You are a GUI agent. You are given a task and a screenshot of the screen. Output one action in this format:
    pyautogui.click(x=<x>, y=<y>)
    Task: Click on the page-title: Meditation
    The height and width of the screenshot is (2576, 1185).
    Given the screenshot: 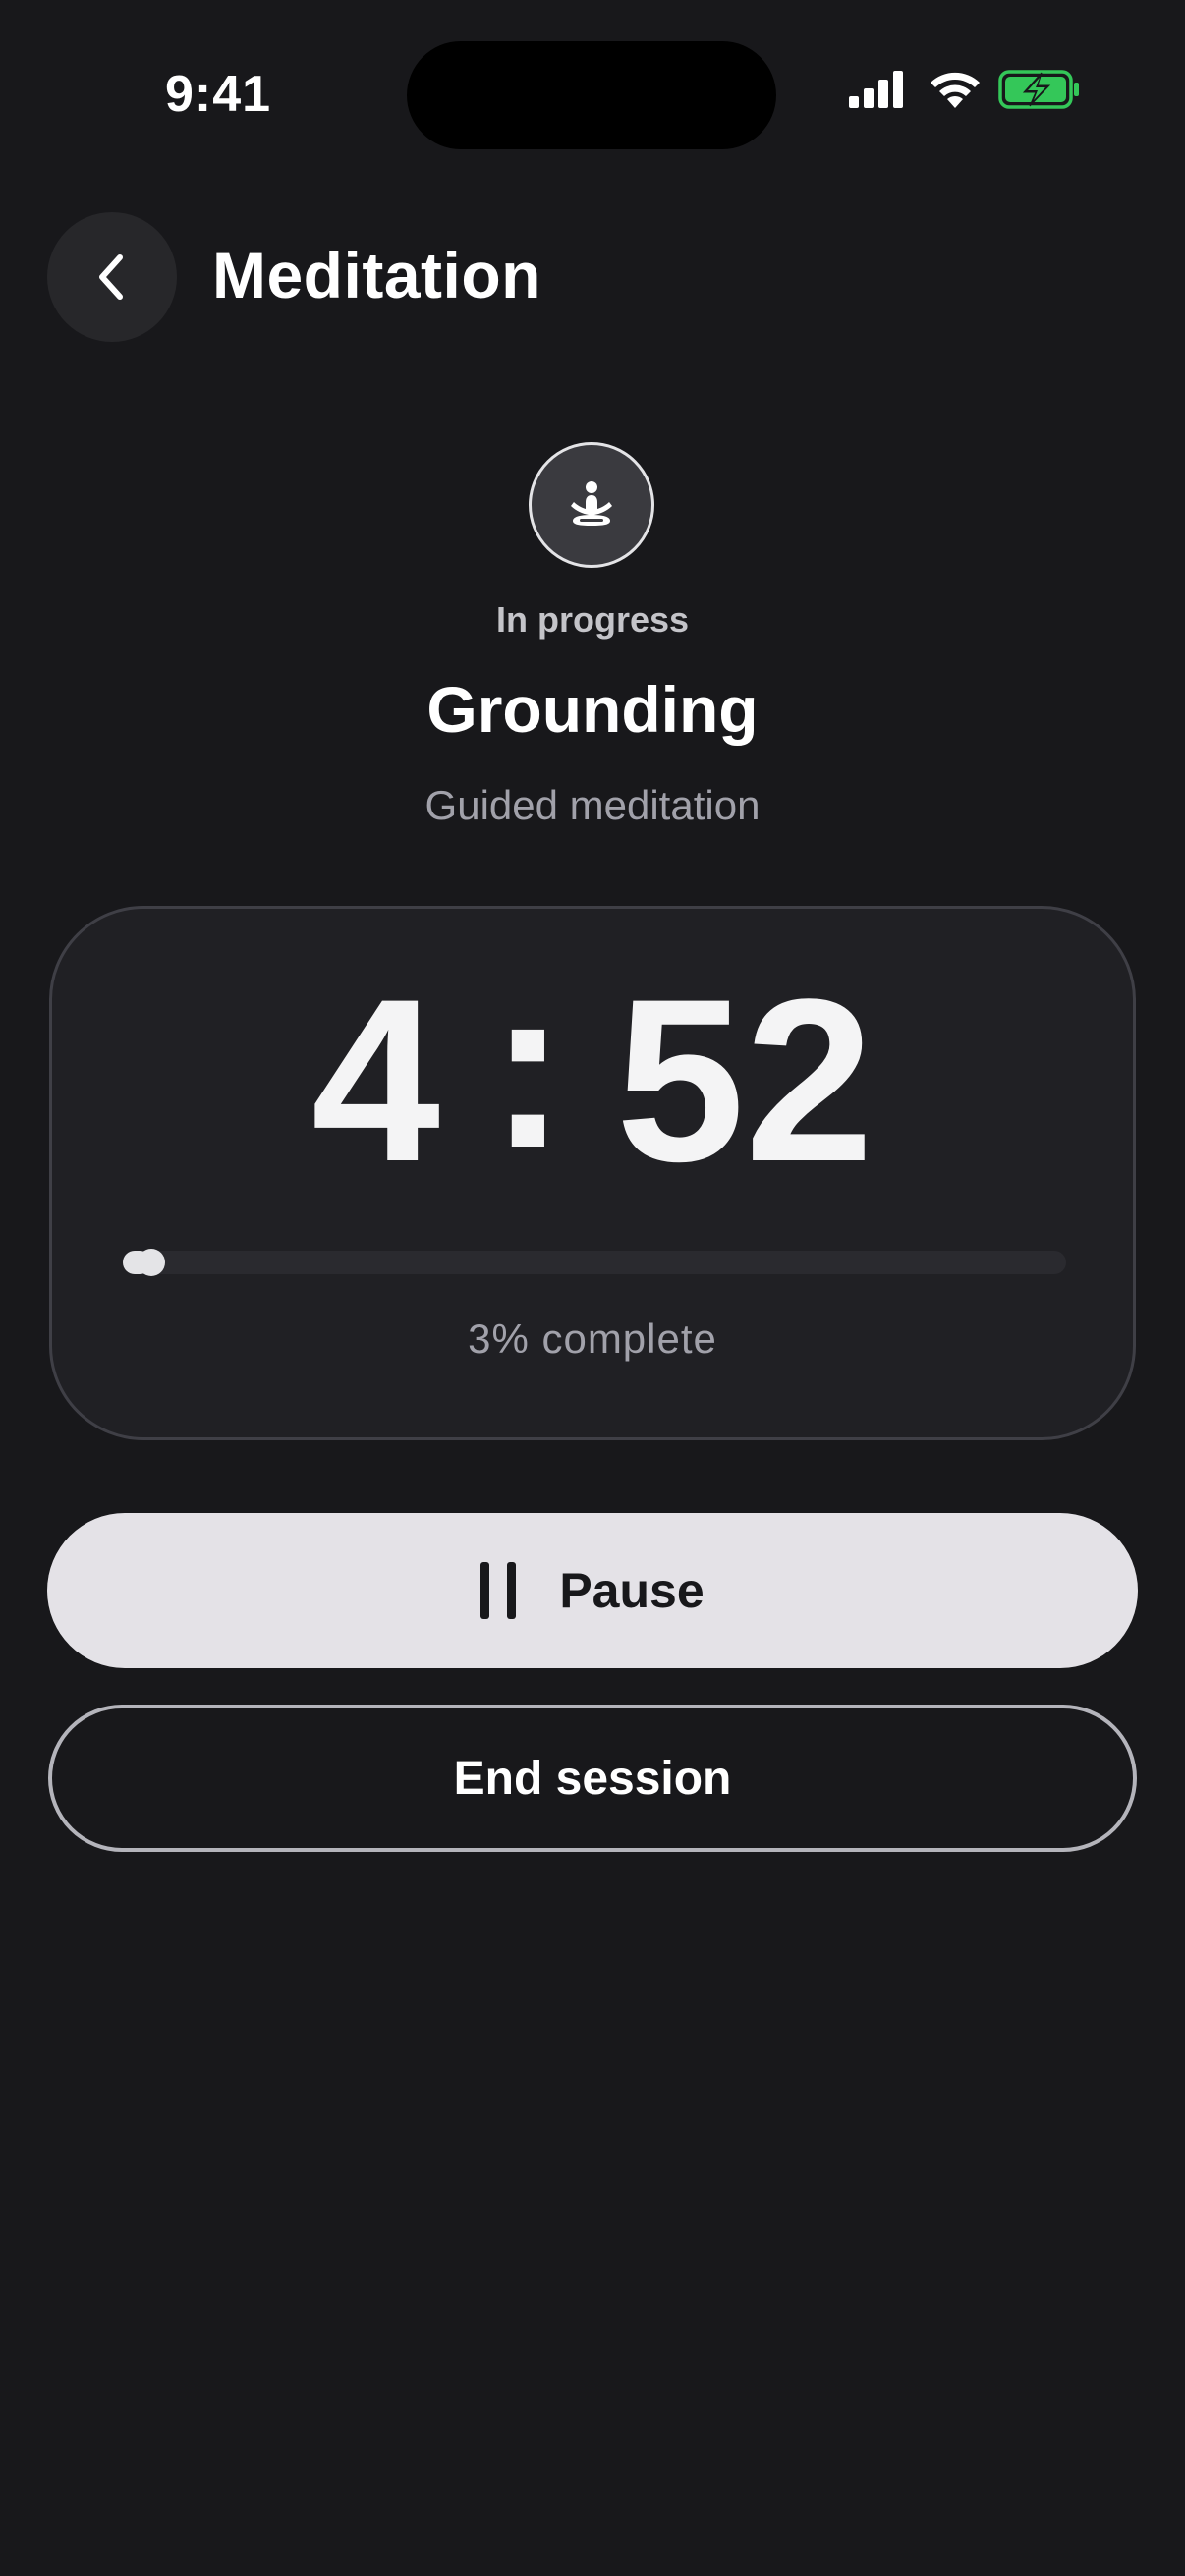 What is the action you would take?
    pyautogui.click(x=377, y=275)
    